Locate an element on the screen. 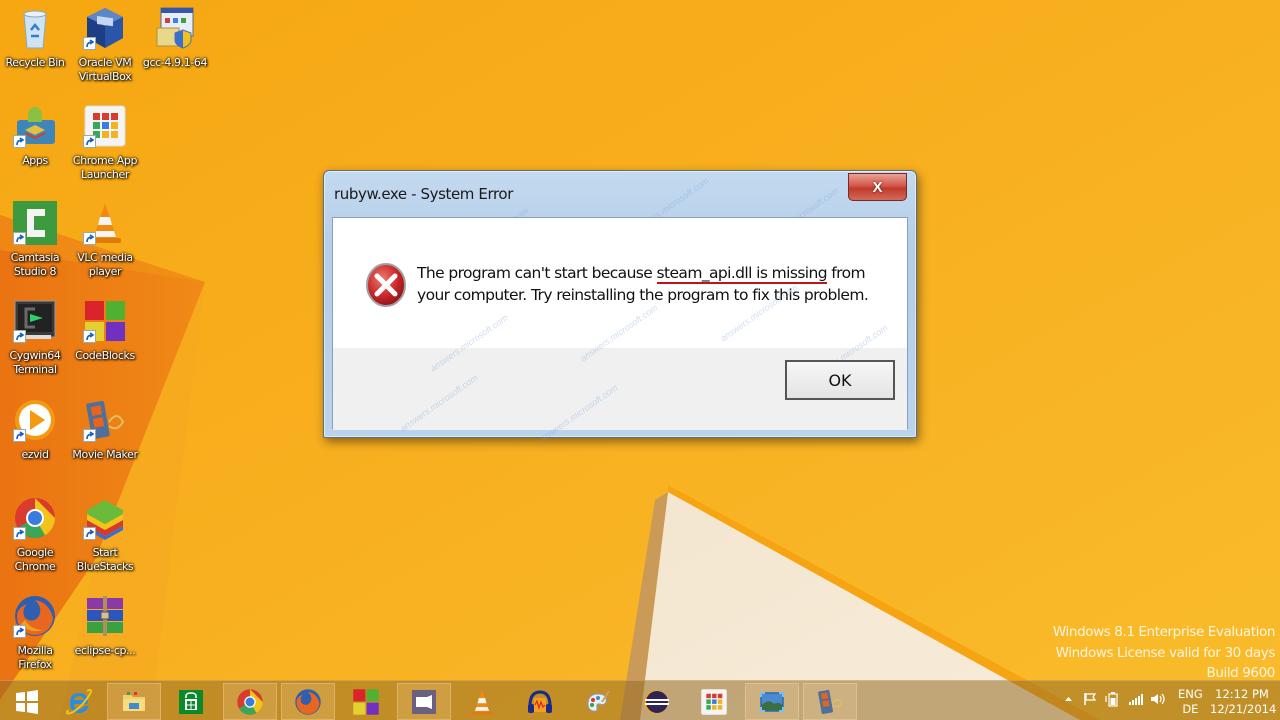  taskbar-chrome is located at coordinates (250, 701).